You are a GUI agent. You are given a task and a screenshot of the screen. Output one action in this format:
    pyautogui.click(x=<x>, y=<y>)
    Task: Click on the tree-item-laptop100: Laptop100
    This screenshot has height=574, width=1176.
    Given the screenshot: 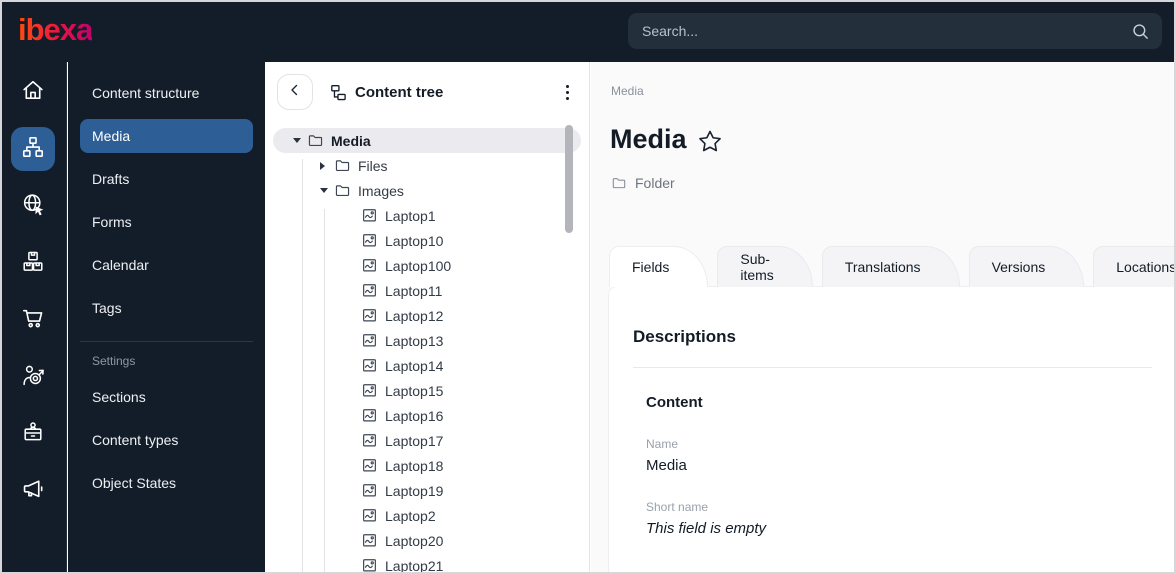 What is the action you would take?
    pyautogui.click(x=427, y=265)
    